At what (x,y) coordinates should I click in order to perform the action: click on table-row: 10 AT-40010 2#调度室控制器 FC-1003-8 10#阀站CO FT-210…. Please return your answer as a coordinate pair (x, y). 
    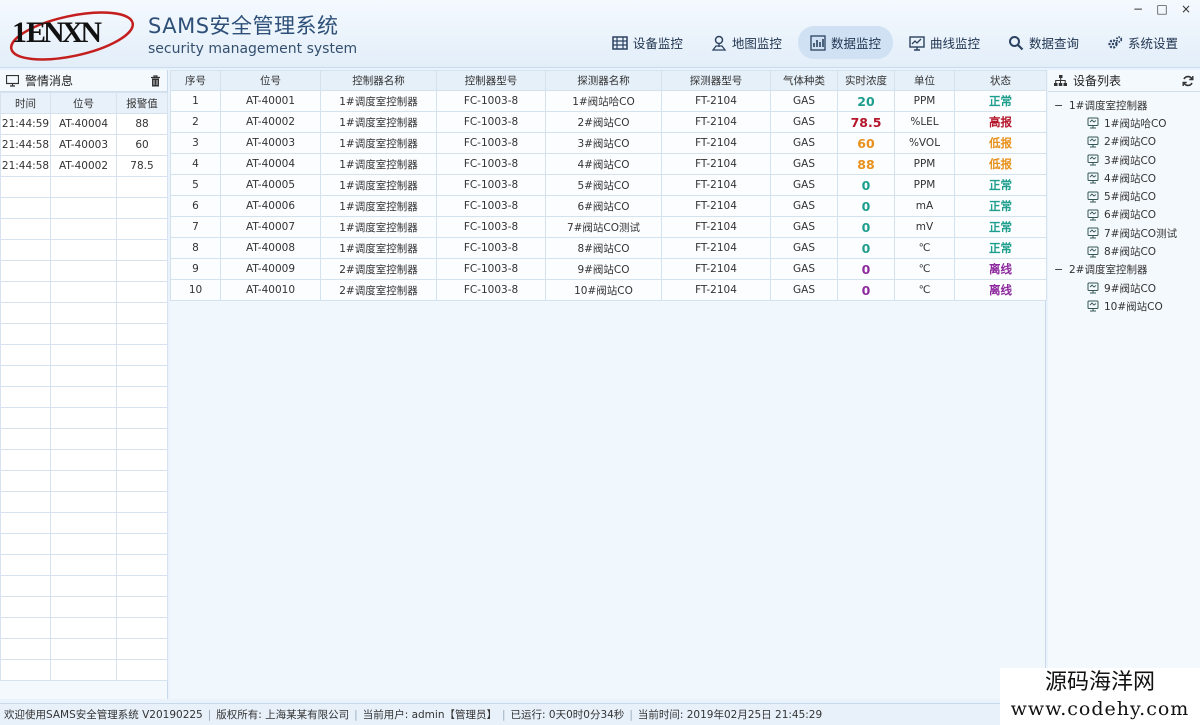
    Looking at the image, I should click on (608, 290).